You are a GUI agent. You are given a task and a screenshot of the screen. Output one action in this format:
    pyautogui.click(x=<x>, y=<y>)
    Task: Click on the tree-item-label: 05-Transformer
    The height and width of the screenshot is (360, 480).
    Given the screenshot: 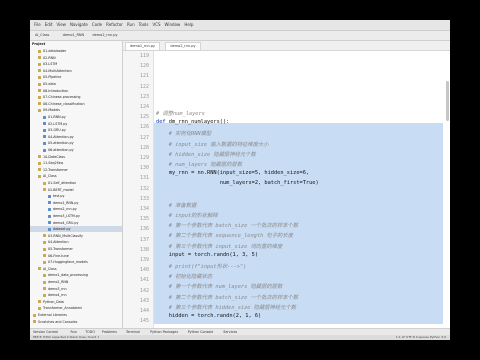 What is the action you would take?
    pyautogui.click(x=60, y=249)
    